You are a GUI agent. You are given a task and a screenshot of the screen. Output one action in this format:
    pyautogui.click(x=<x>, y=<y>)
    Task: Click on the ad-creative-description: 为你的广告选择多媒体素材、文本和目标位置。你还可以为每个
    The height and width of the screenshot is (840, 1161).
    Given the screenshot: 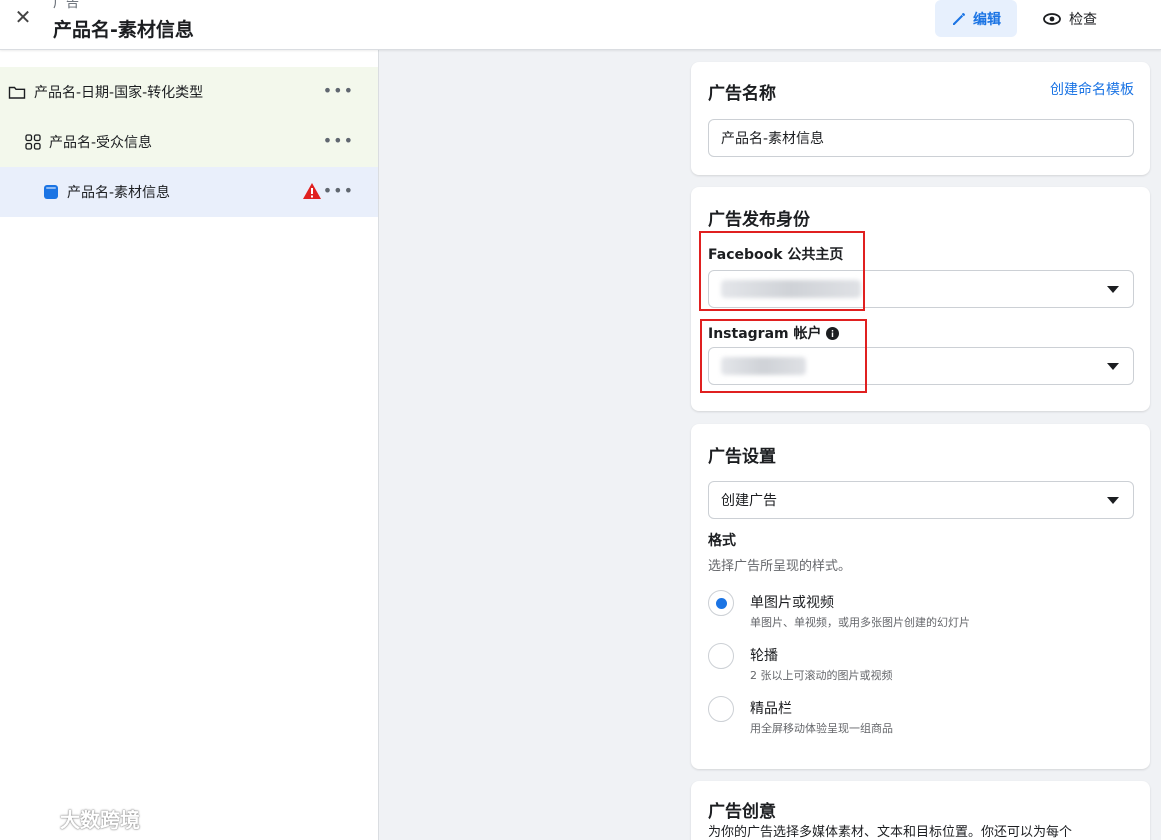 What is the action you would take?
    pyautogui.click(x=890, y=832)
    